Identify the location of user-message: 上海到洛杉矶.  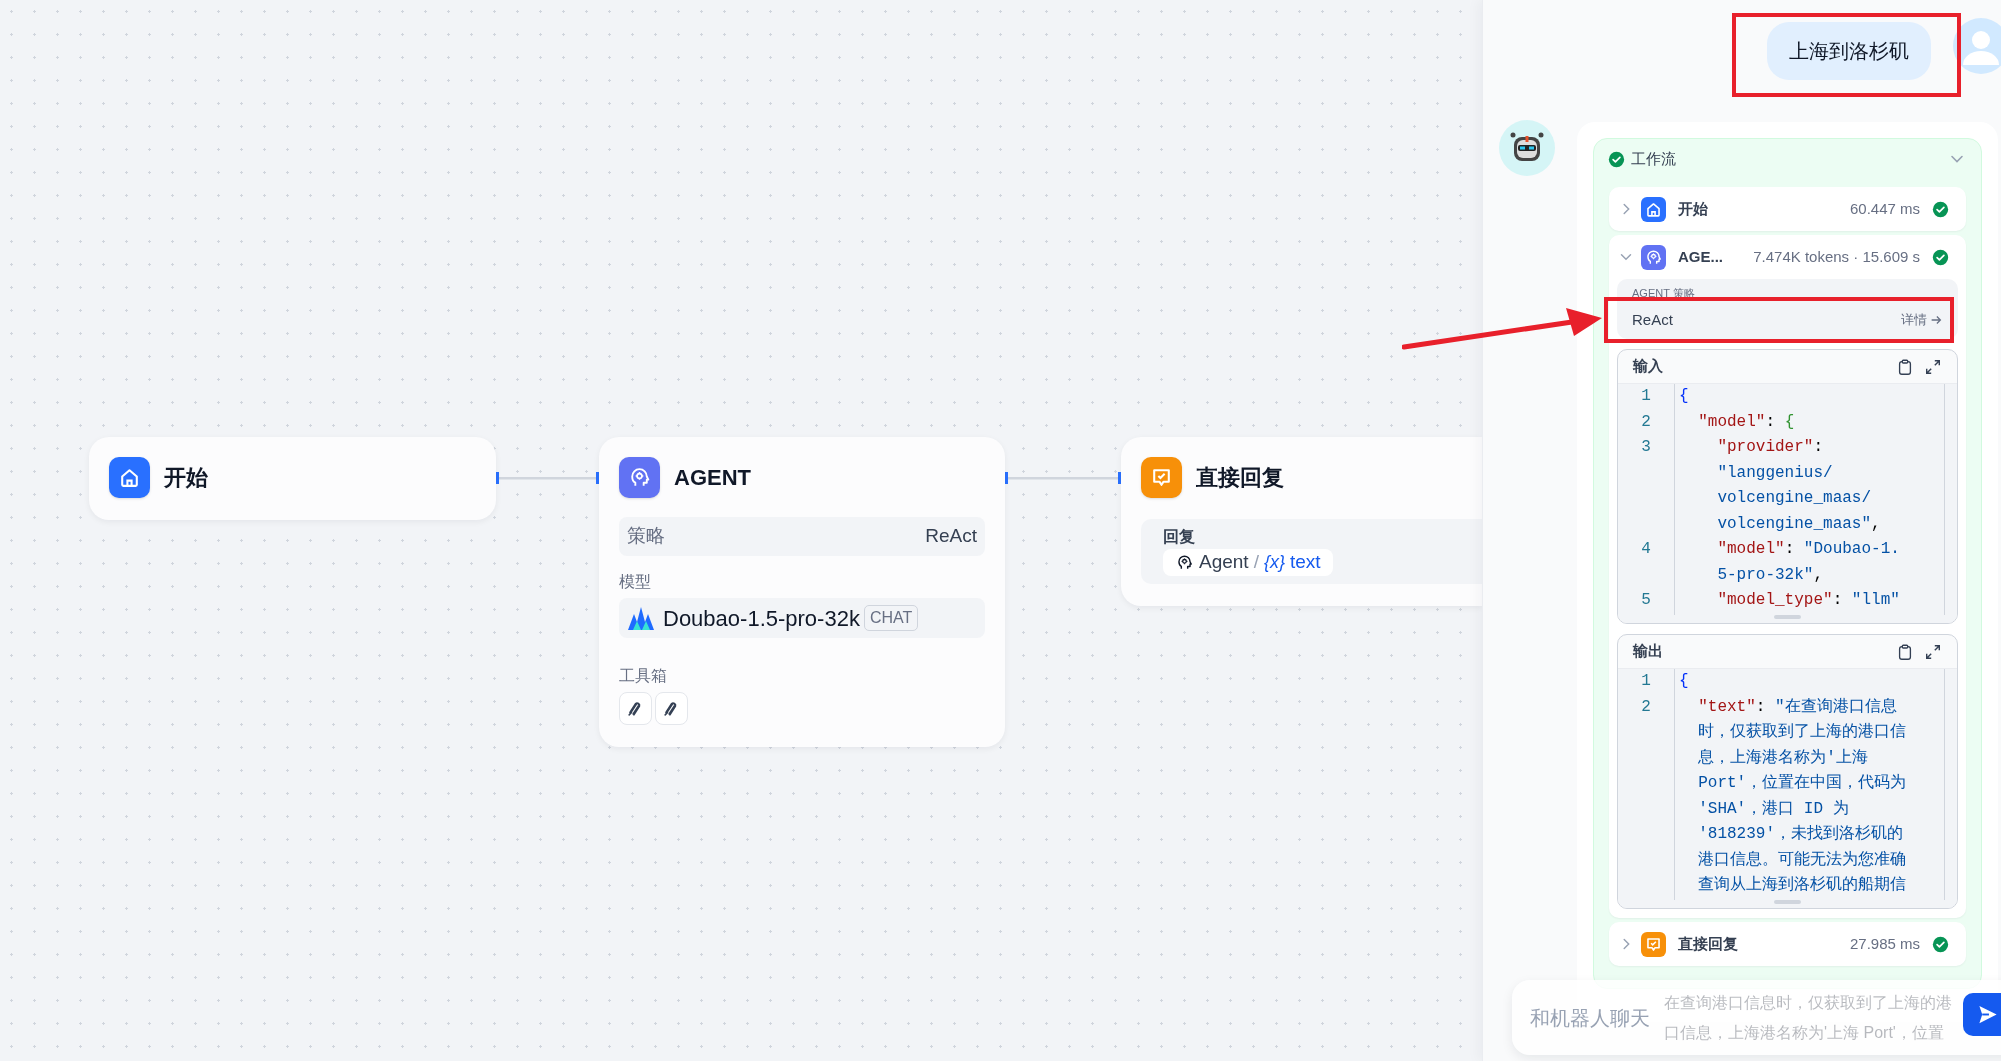
(1849, 51).